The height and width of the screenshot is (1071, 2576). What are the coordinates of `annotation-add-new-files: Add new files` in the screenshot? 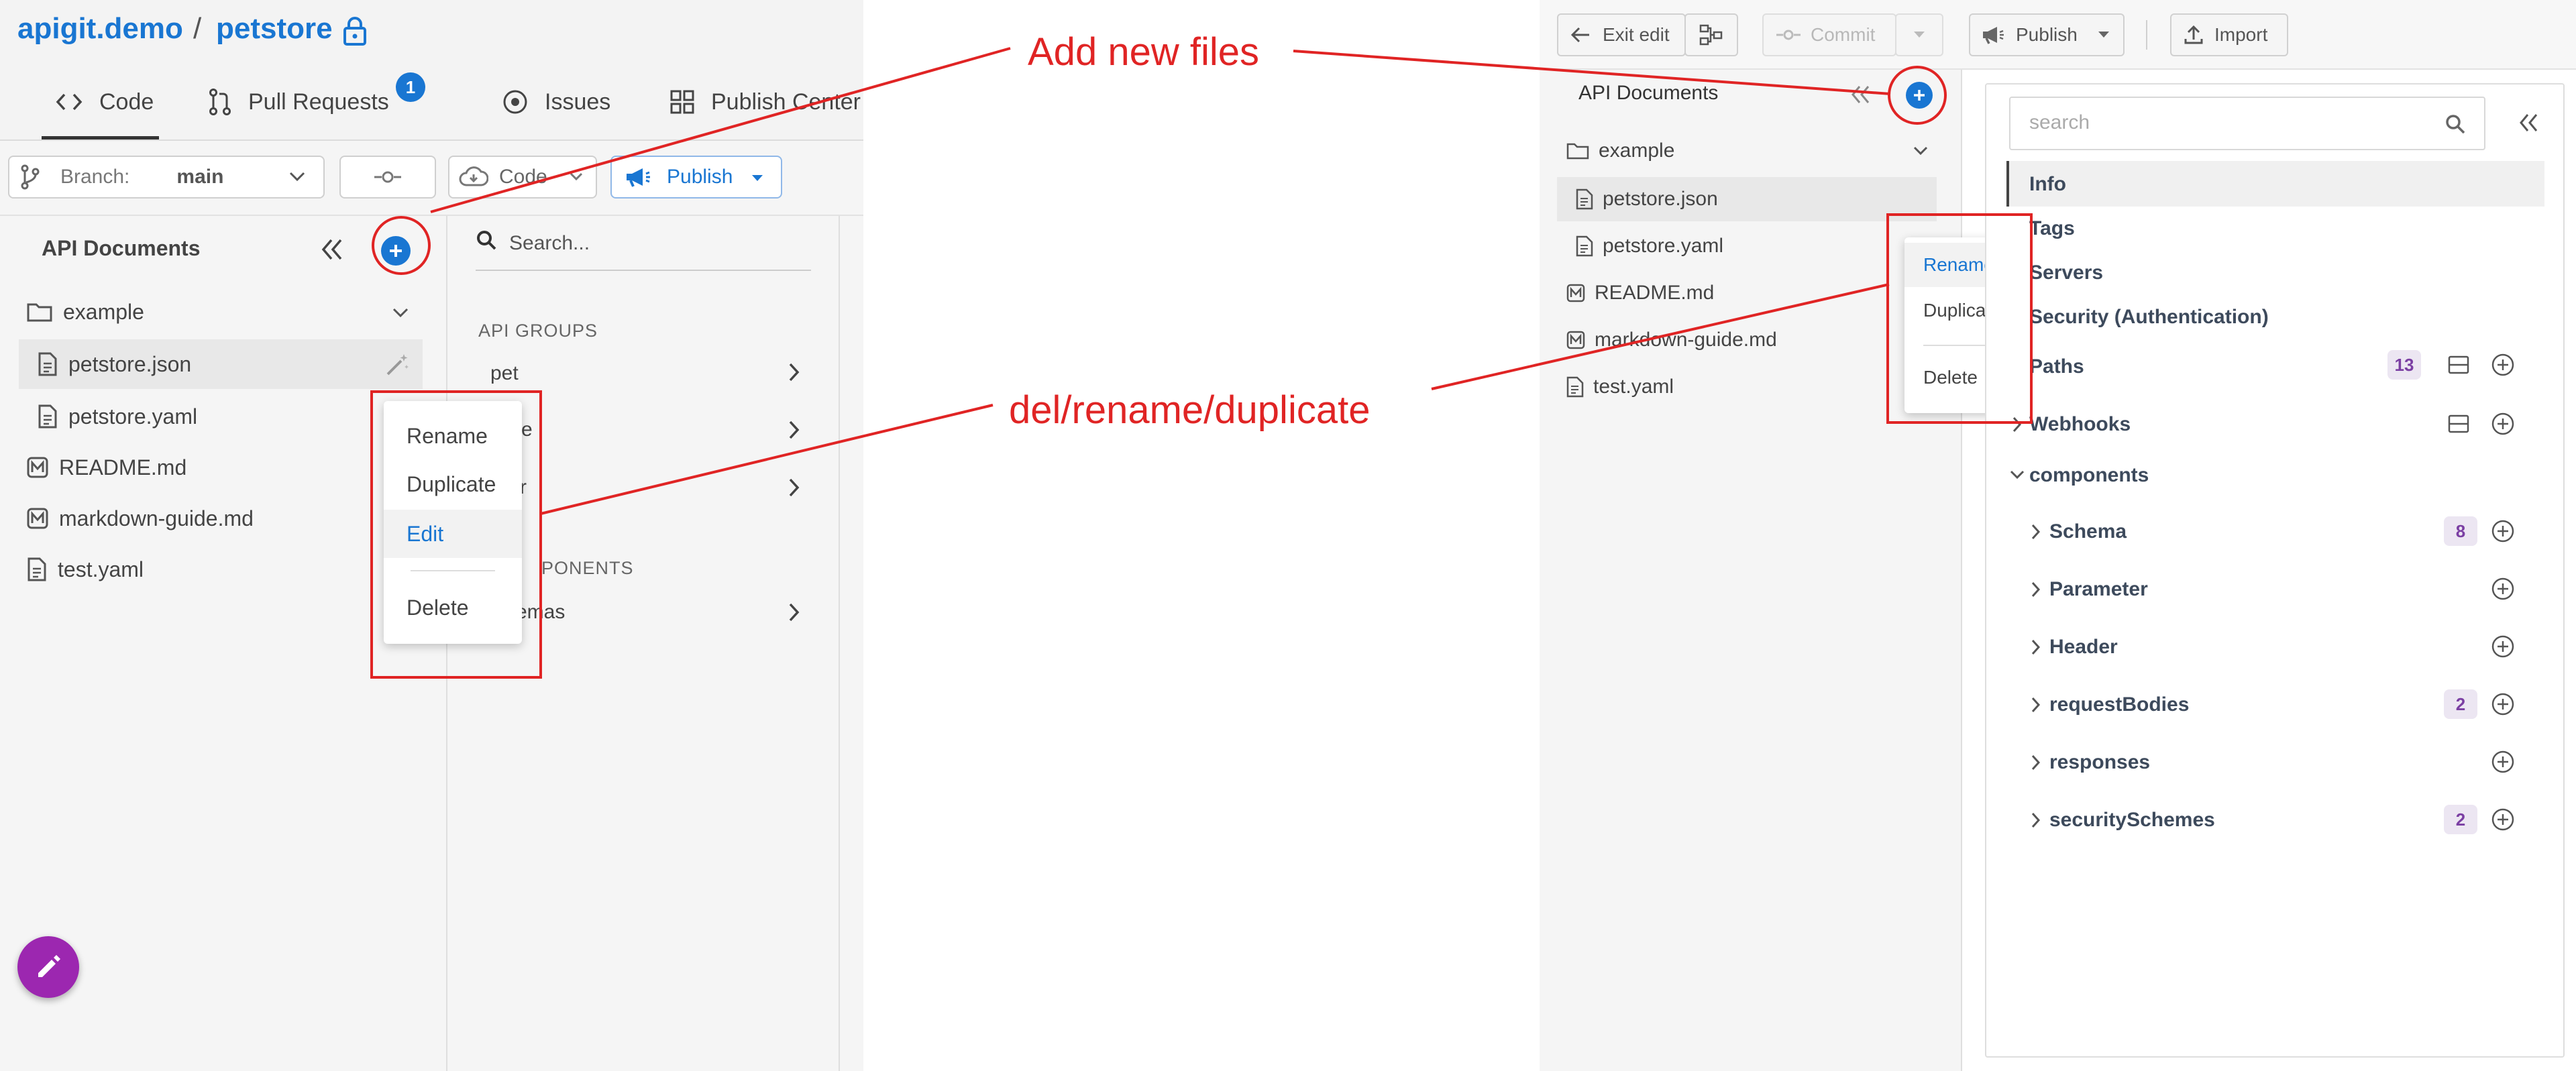 It's located at (1143, 52).